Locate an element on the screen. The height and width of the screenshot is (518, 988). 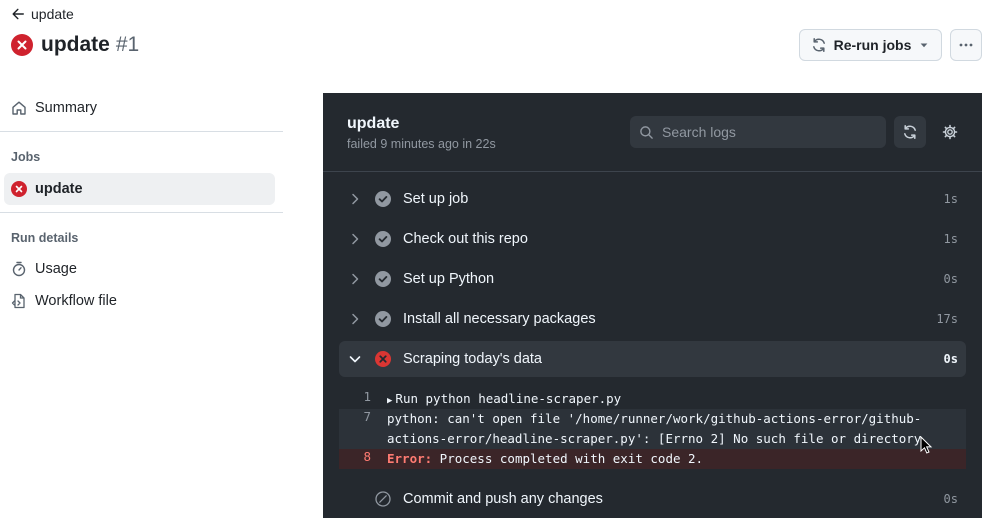
search-logs-field is located at coordinates (758, 132).